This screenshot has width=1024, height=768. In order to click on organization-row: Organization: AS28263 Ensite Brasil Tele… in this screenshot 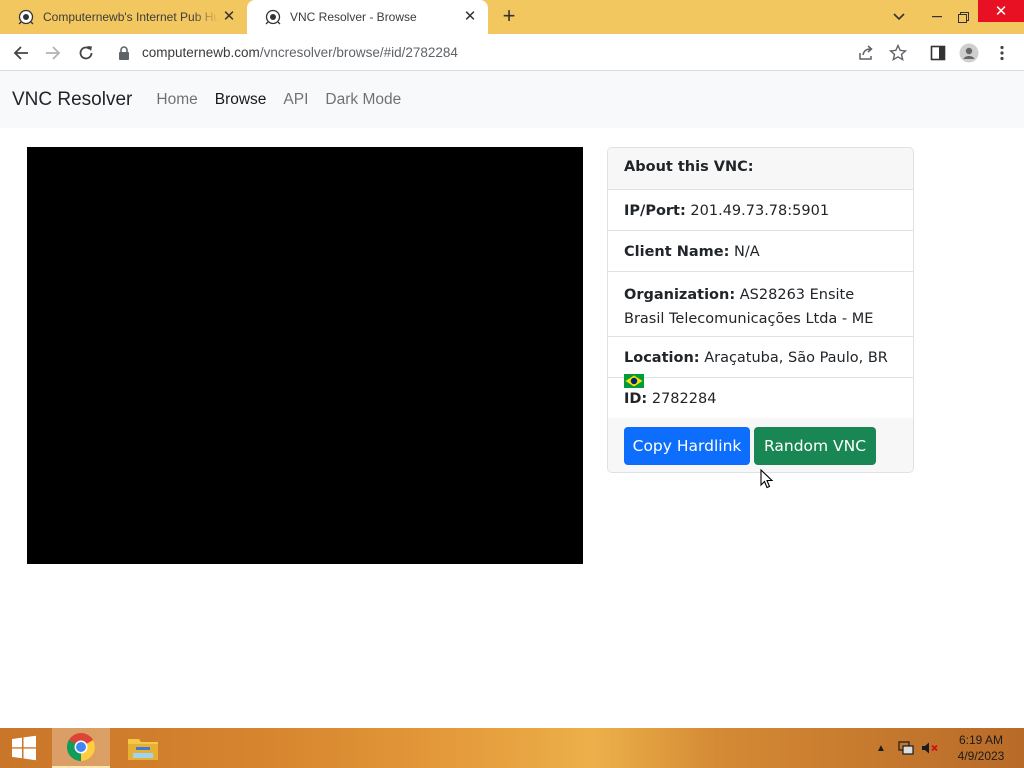, I will do `click(760, 304)`.